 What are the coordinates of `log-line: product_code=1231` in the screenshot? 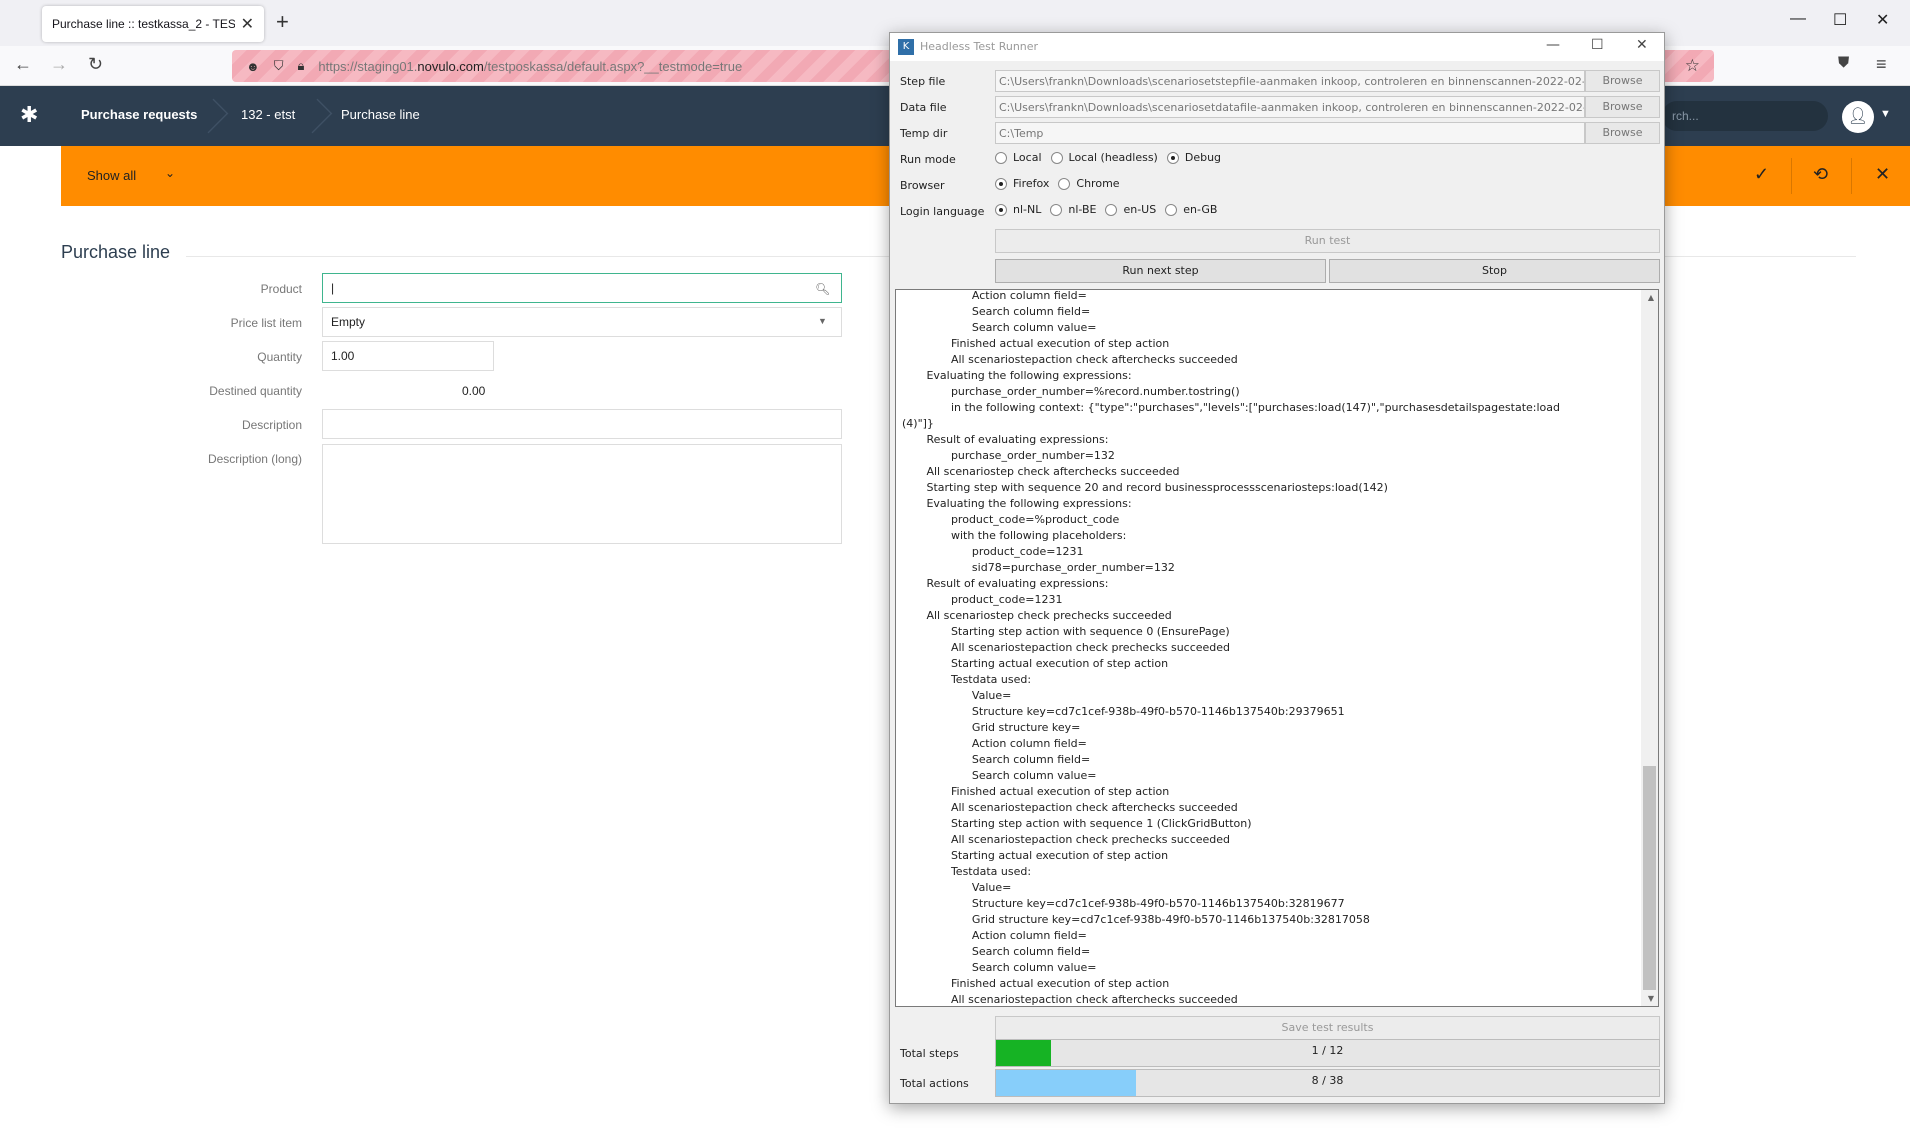 It's located at (982, 599).